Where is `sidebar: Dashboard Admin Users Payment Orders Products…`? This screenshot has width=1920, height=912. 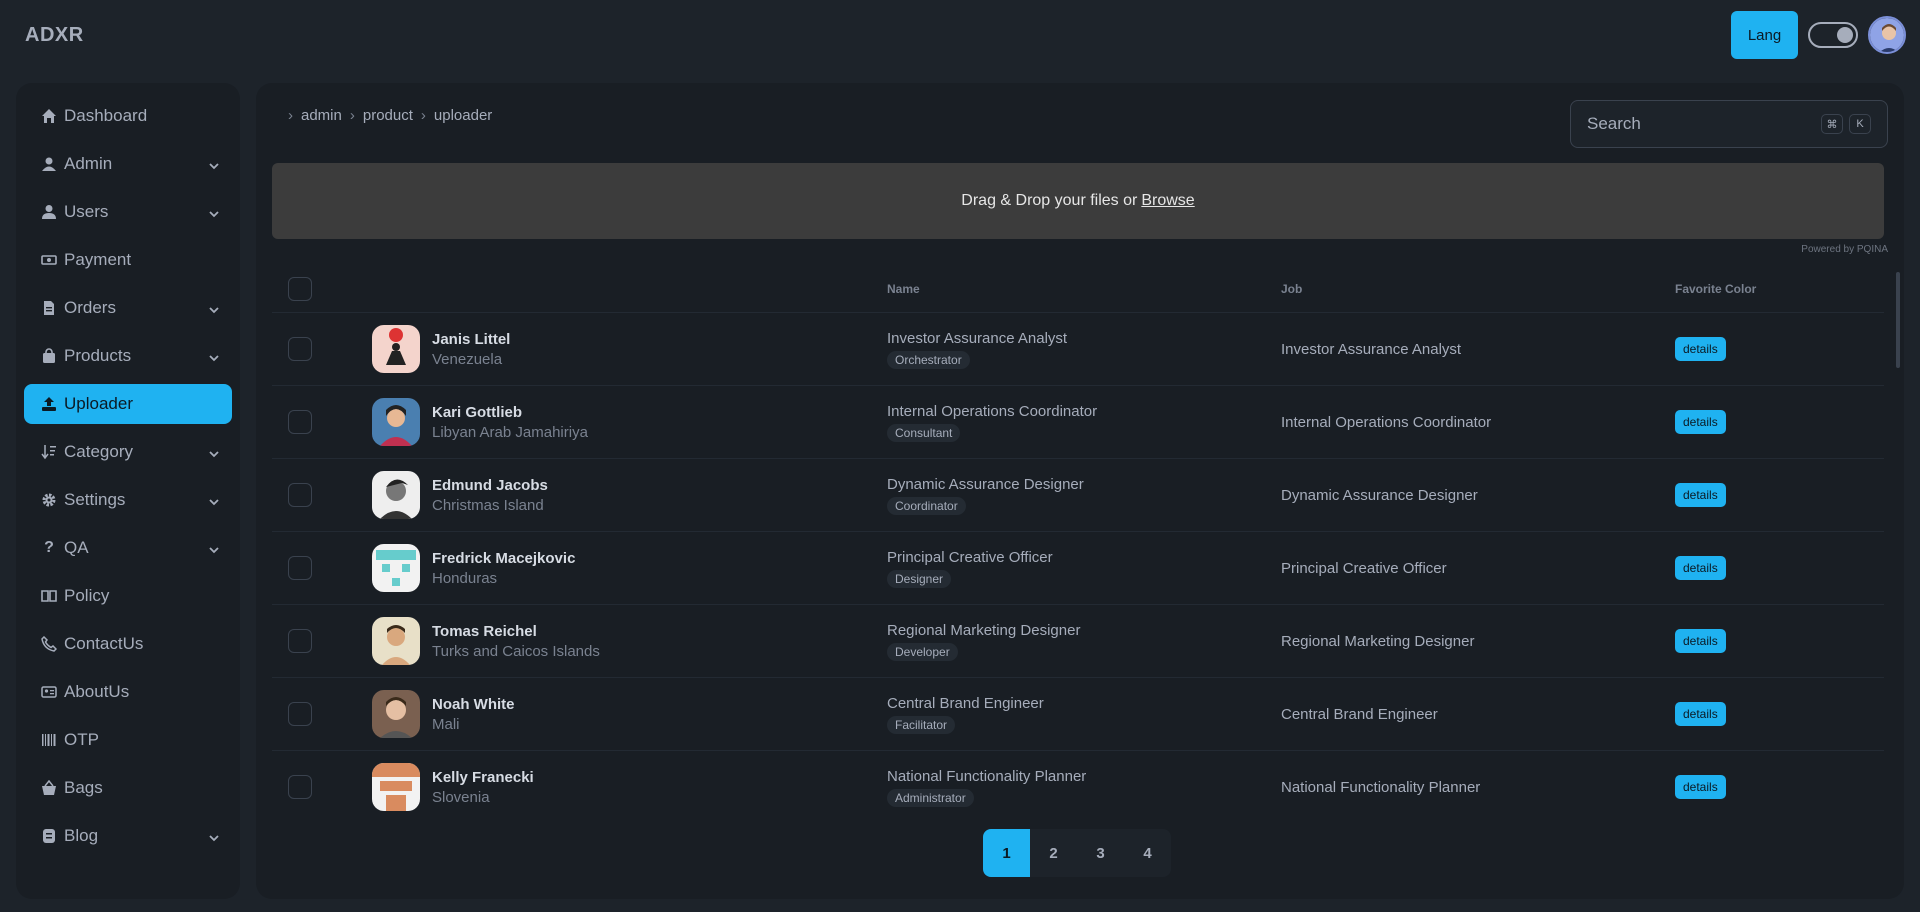
sidebar: Dashboard Admin Users Payment Orders Products… is located at coordinates (128, 491).